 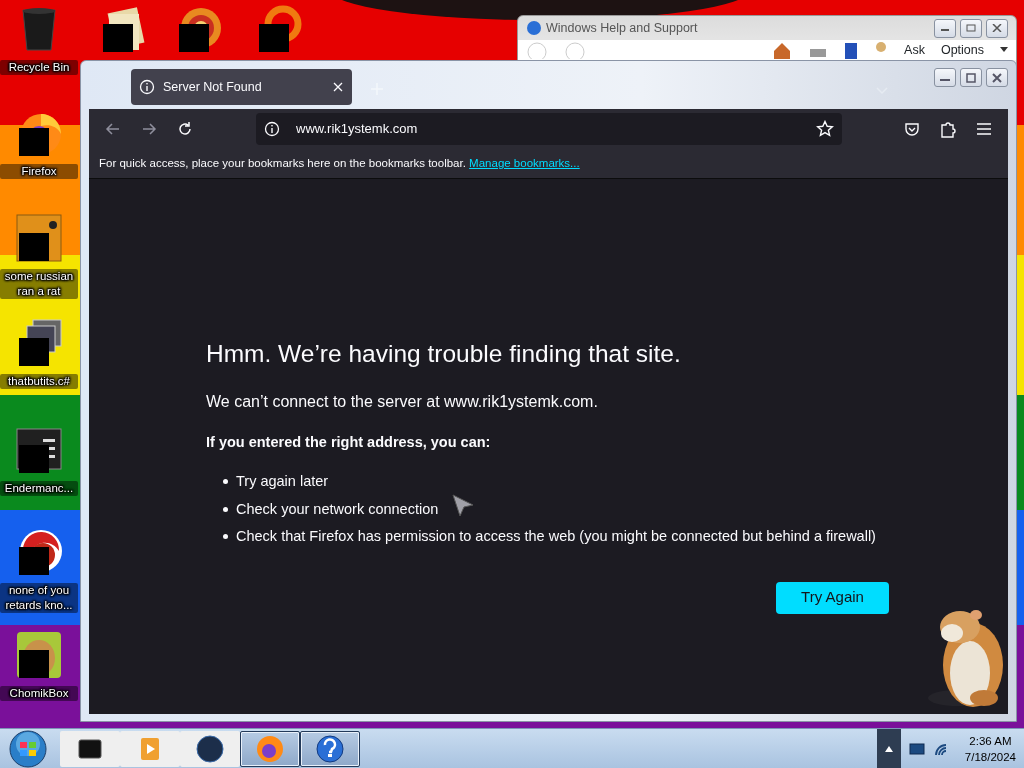 I want to click on icon-label: ChomikBox, so click(x=39, y=693).